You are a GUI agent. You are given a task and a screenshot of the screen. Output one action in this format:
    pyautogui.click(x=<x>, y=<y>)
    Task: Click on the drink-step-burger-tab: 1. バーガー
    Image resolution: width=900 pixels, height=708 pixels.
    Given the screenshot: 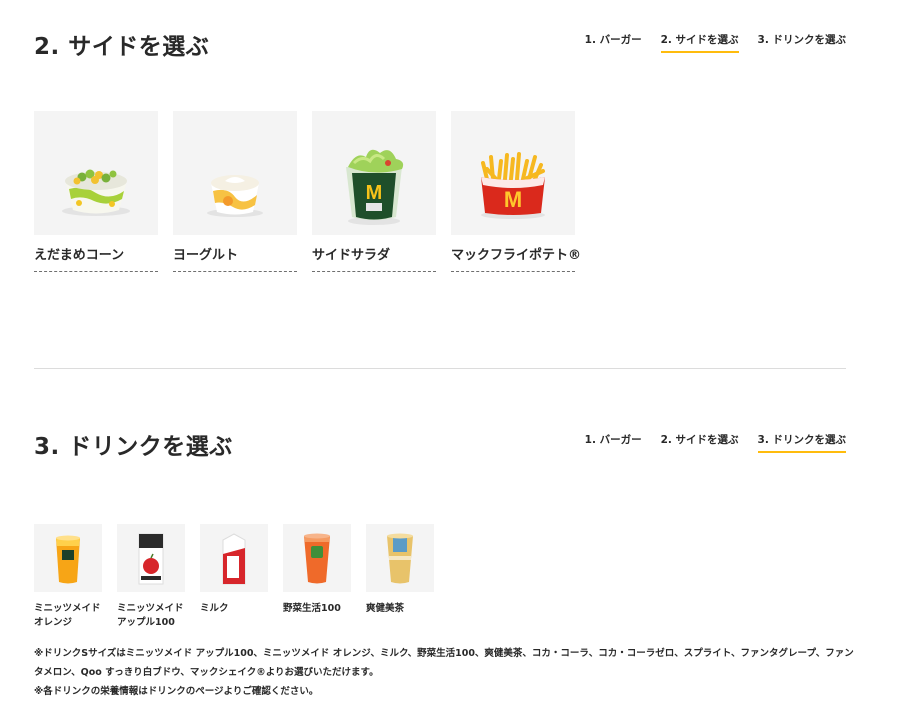 What is the action you would take?
    pyautogui.click(x=613, y=442)
    